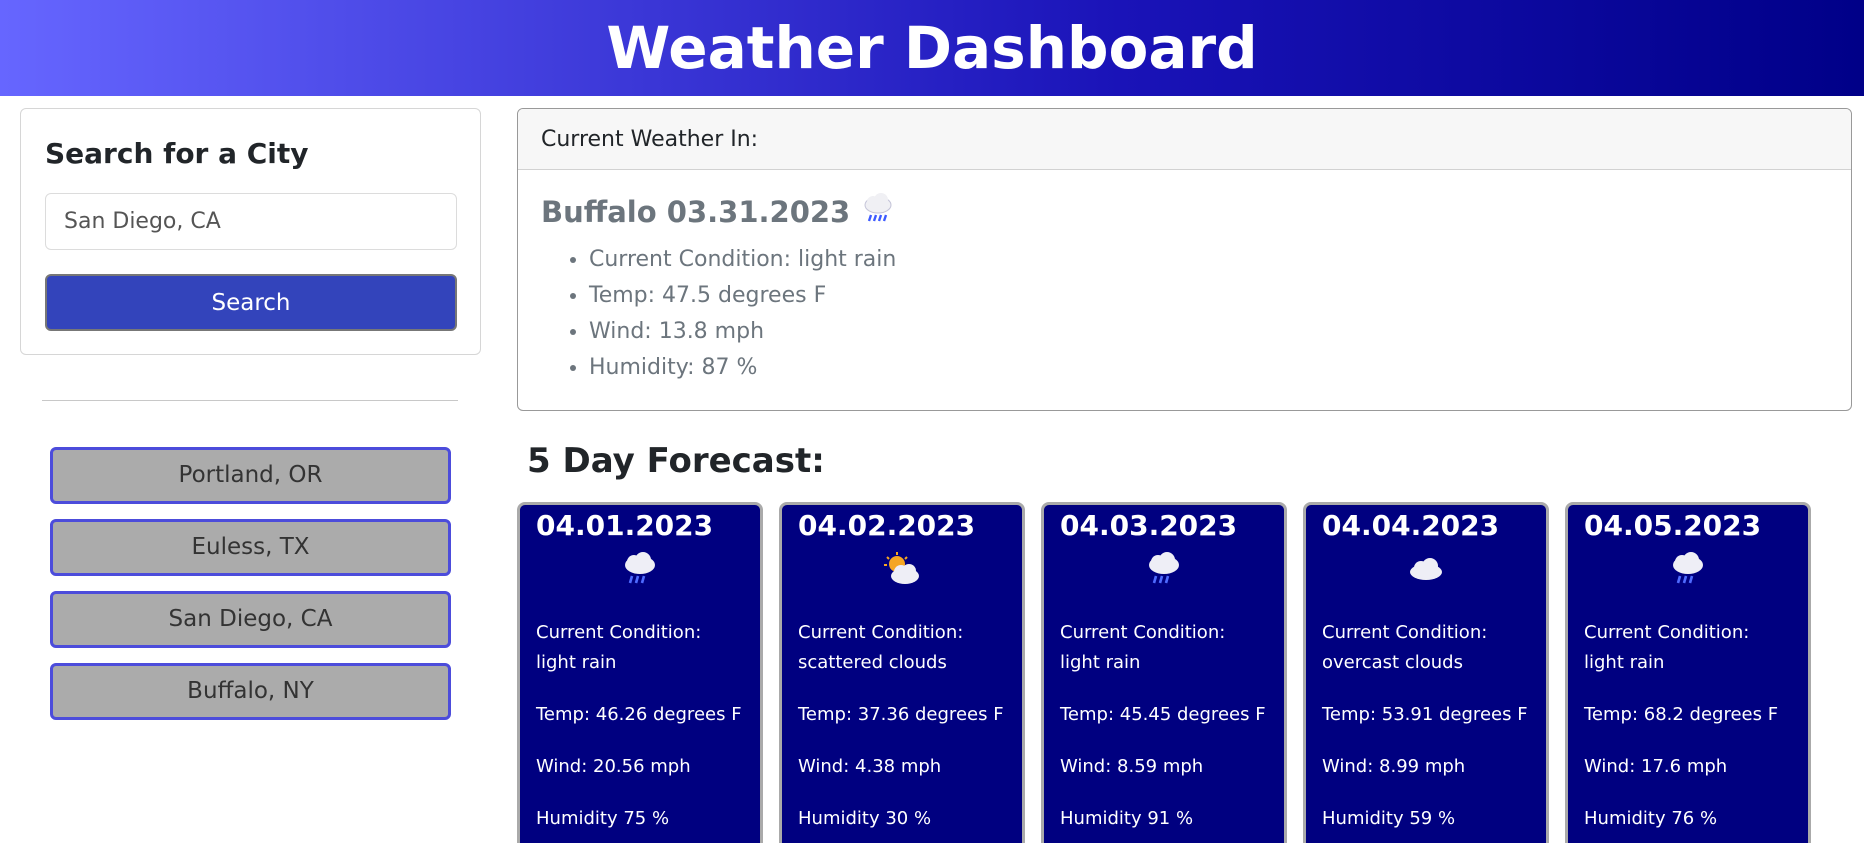 This screenshot has width=1864, height=843. I want to click on history-button-san-diego: San Diego, CA, so click(250, 619).